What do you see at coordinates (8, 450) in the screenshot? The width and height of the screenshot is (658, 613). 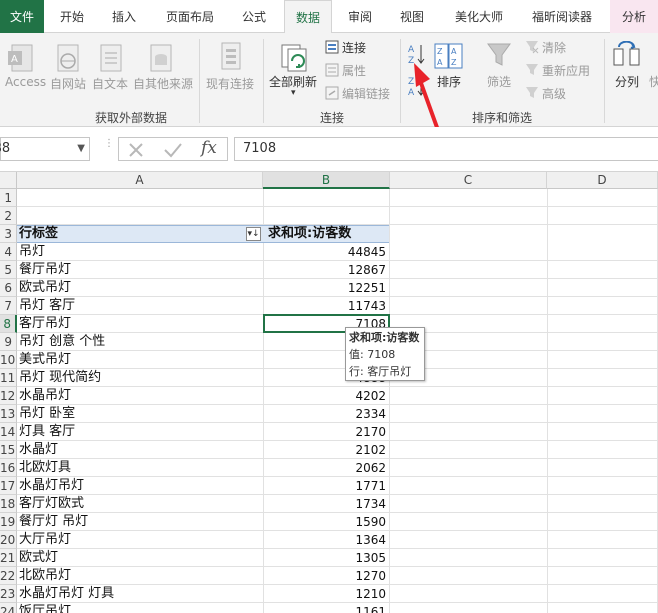 I see `row-header: 15` at bounding box center [8, 450].